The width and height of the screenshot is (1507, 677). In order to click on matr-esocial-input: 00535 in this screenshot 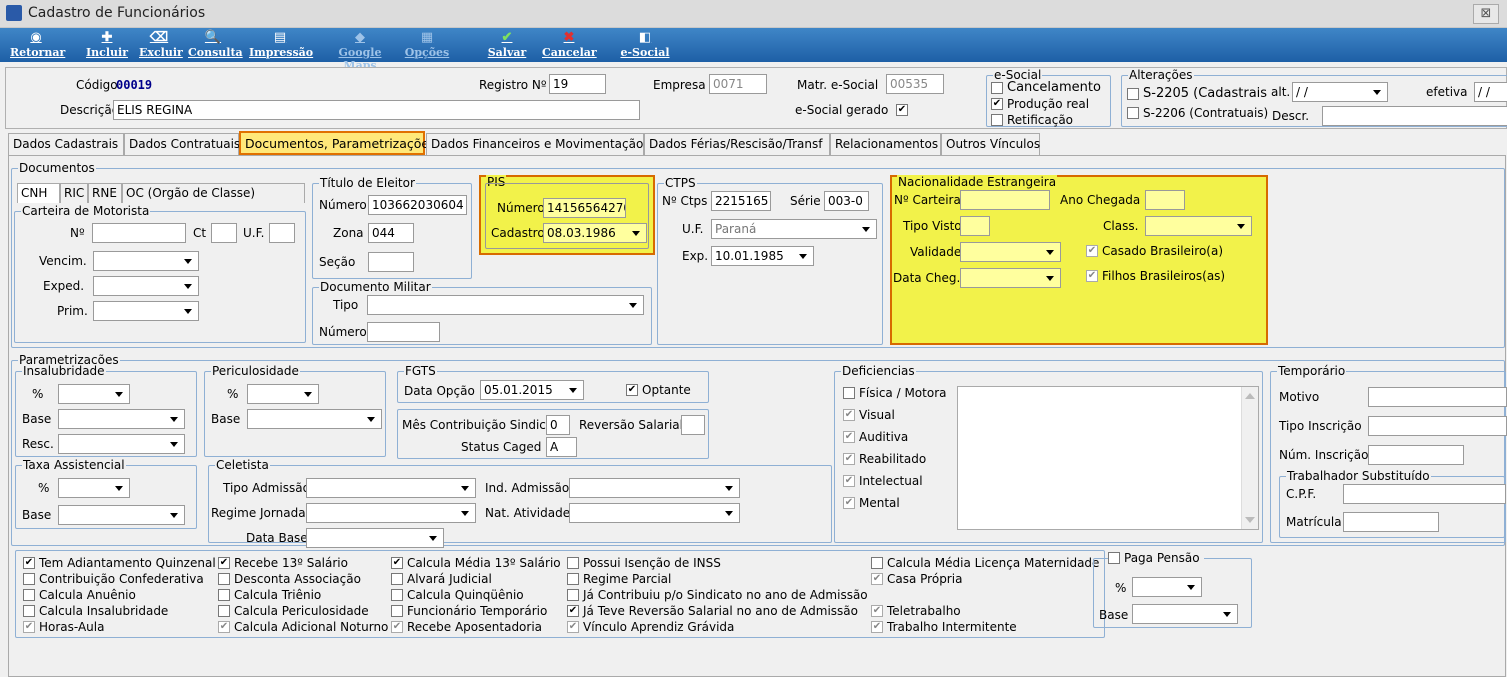, I will do `click(915, 84)`.